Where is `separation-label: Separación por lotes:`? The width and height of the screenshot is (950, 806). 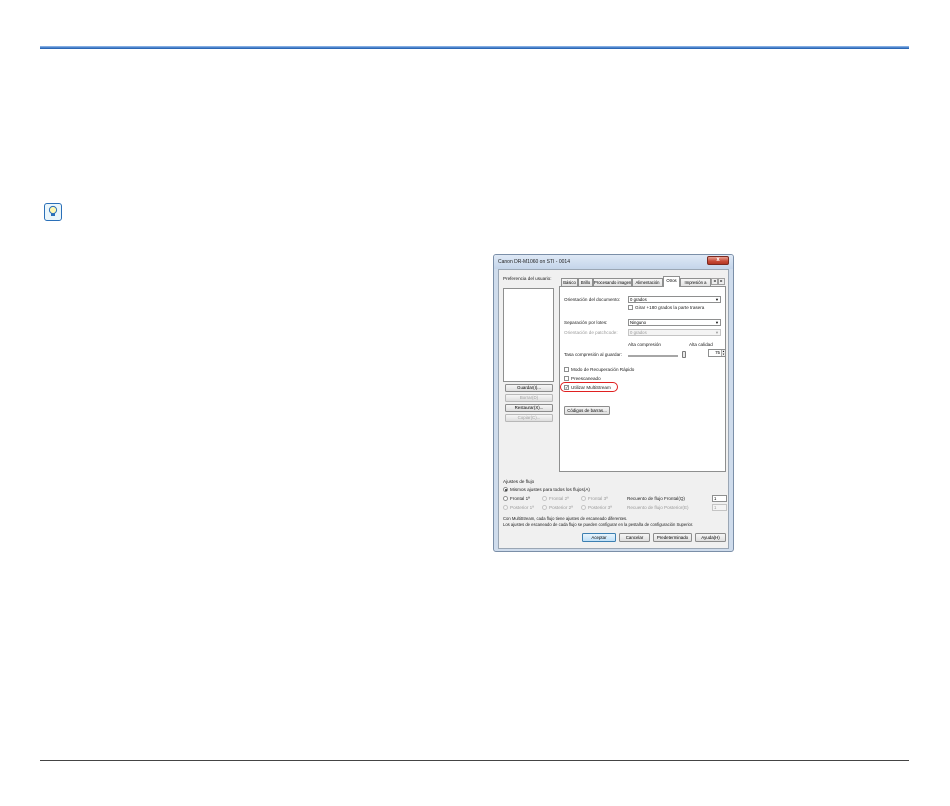
separation-label: Separación por lotes: is located at coordinates (586, 322).